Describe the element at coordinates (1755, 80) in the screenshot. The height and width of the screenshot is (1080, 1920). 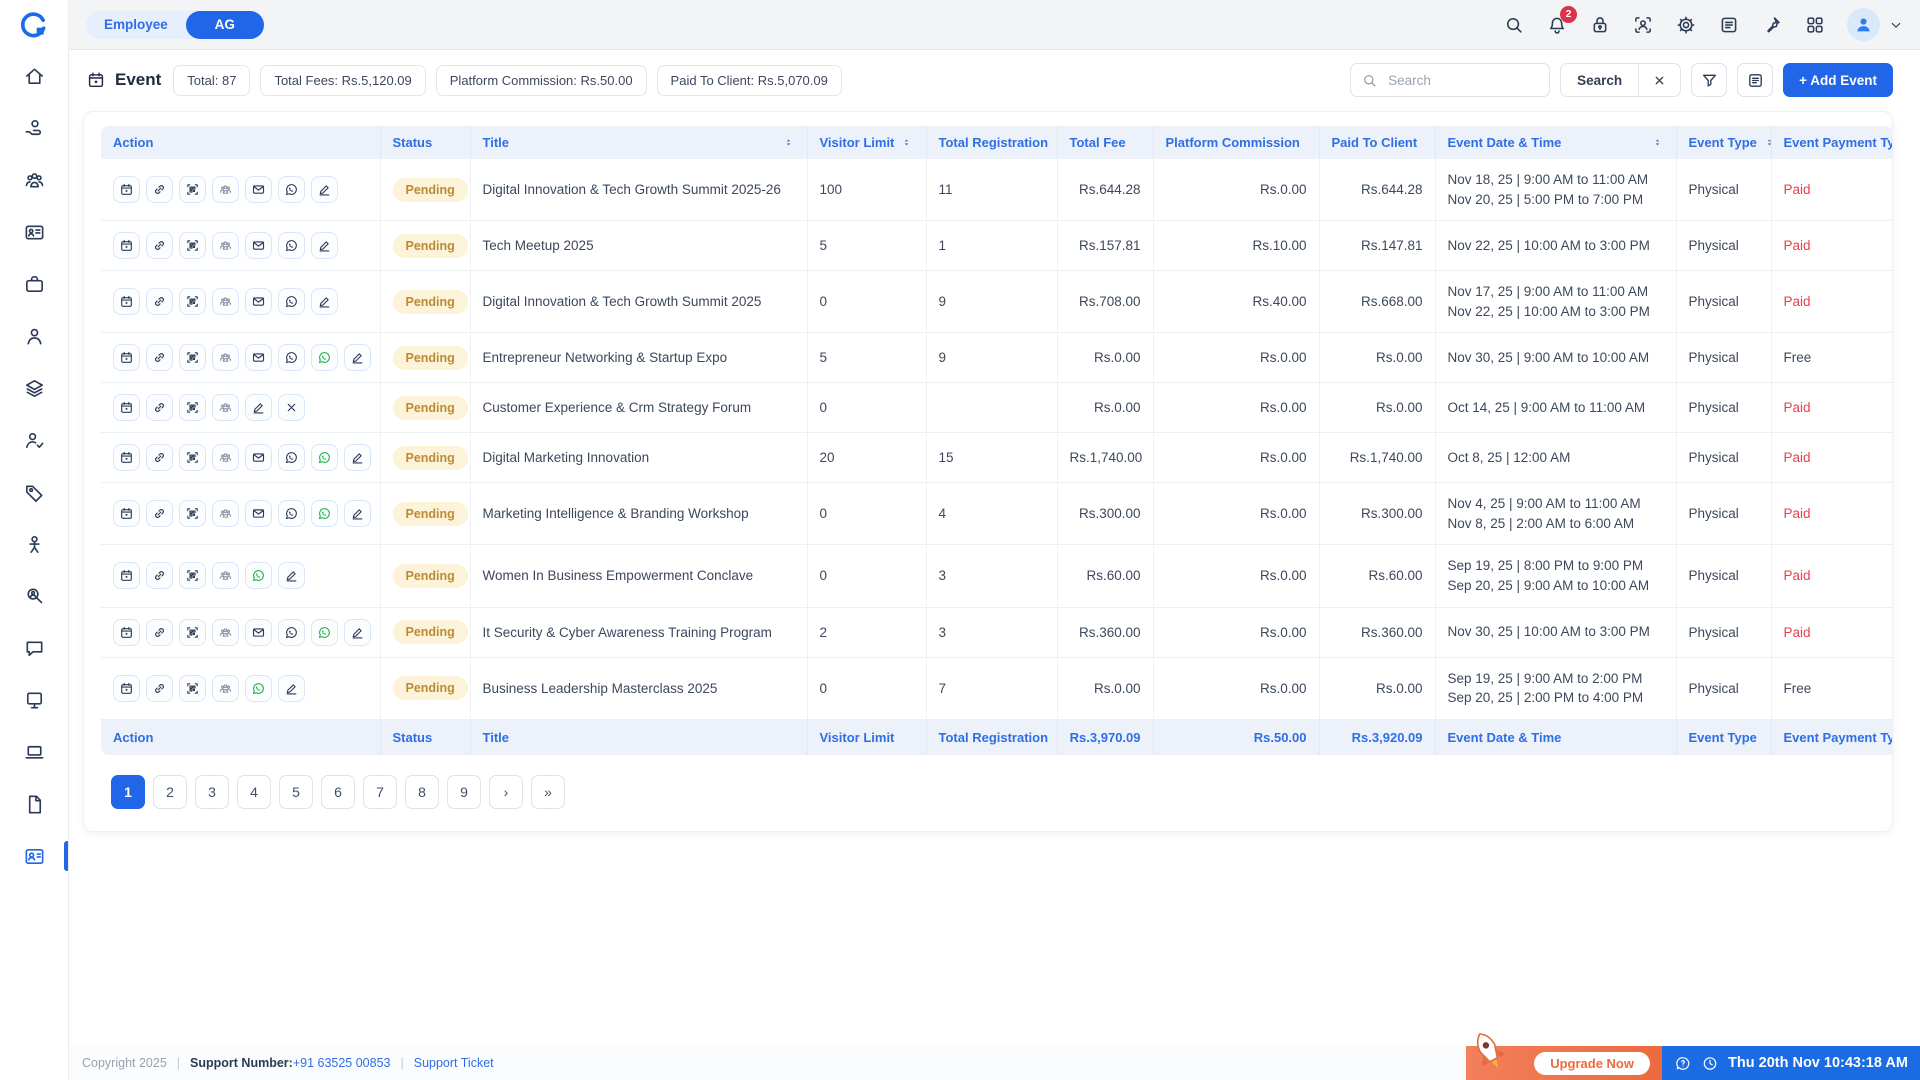
I see `notes-button` at that location.